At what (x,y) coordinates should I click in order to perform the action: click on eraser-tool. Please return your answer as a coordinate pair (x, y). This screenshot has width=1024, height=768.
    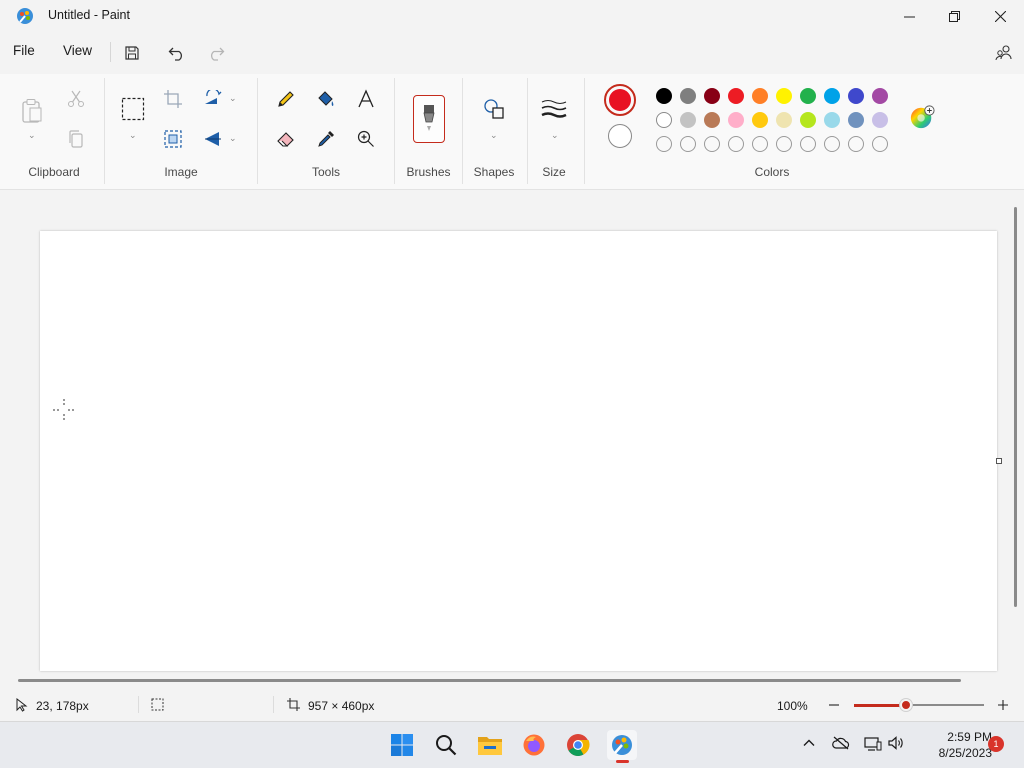
    Looking at the image, I should click on (286, 139).